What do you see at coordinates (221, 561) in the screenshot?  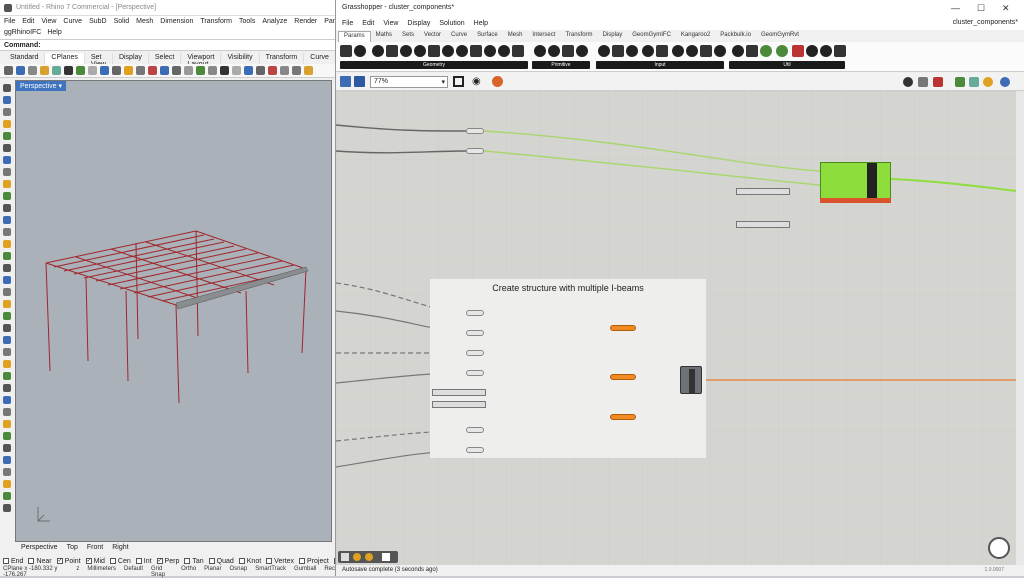 I see `osnap-quad: Quad` at bounding box center [221, 561].